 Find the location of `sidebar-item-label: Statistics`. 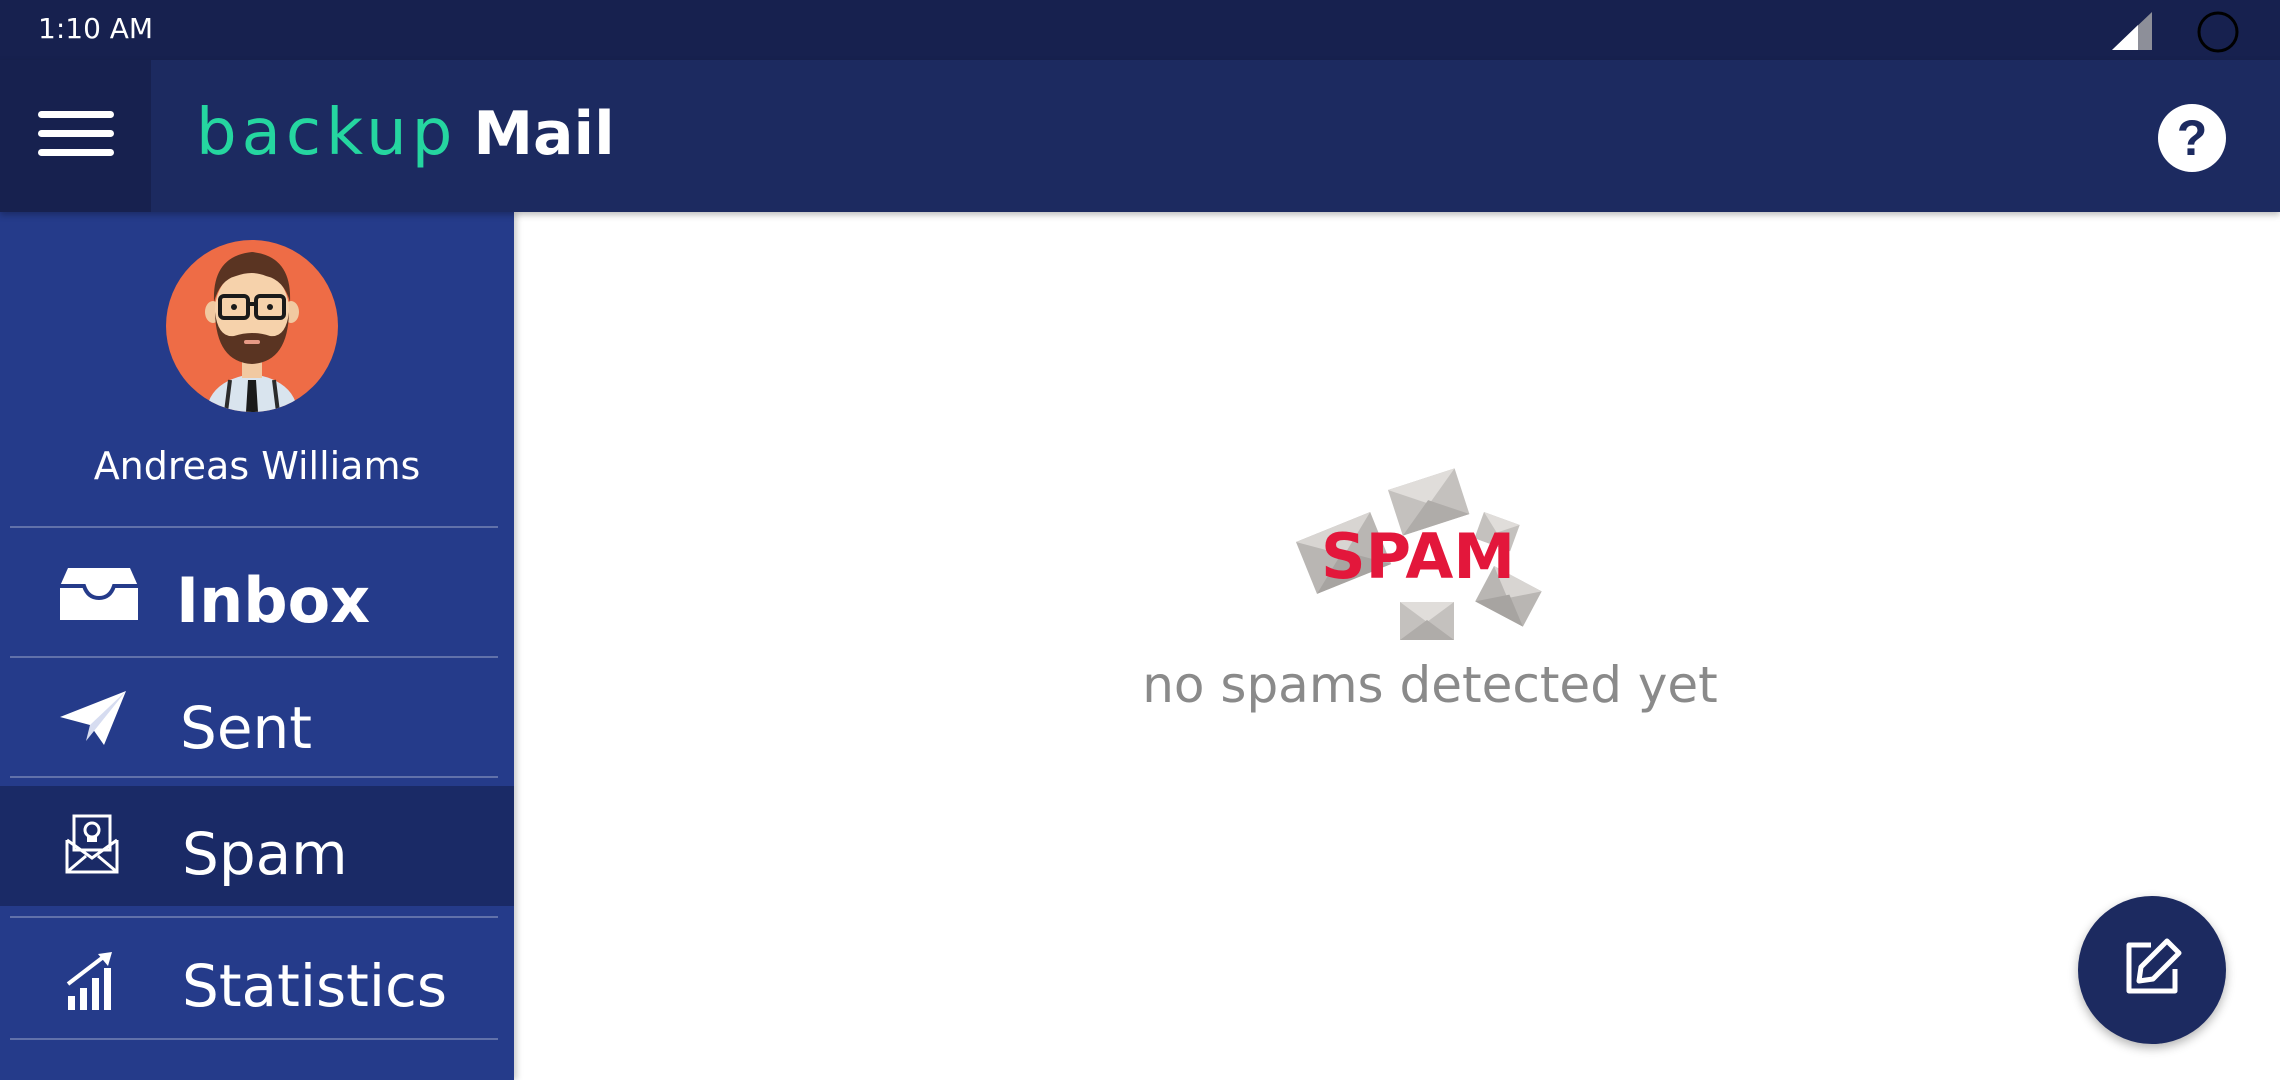

sidebar-item-label: Statistics is located at coordinates (315, 986).